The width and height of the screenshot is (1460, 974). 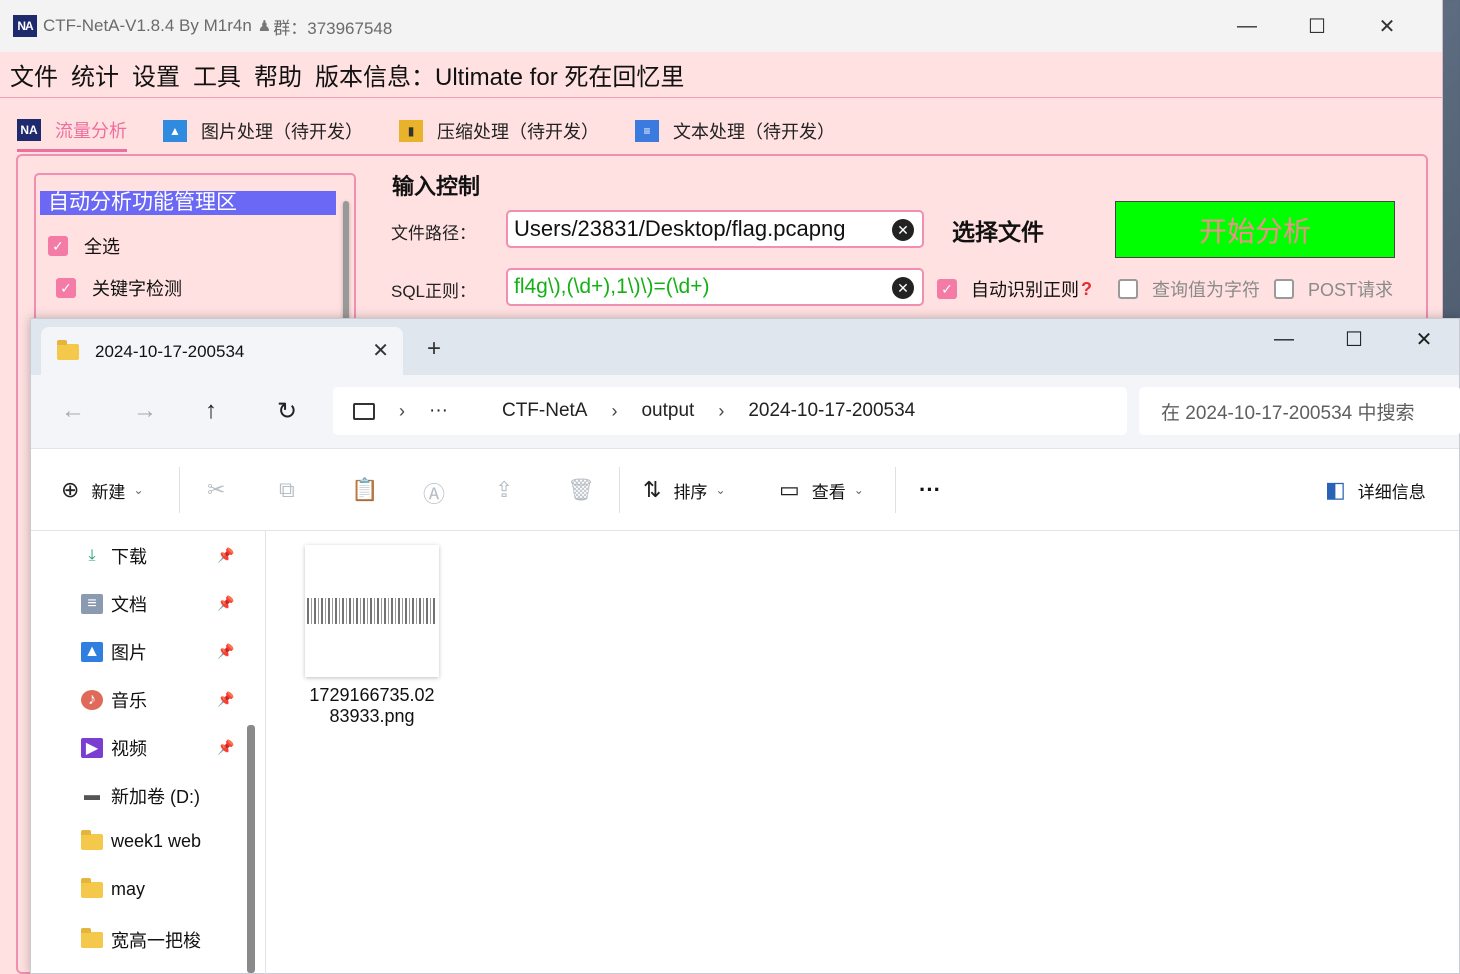 I want to click on tab-text-processing: ≡ 文本处理（待开发）, so click(x=735, y=131).